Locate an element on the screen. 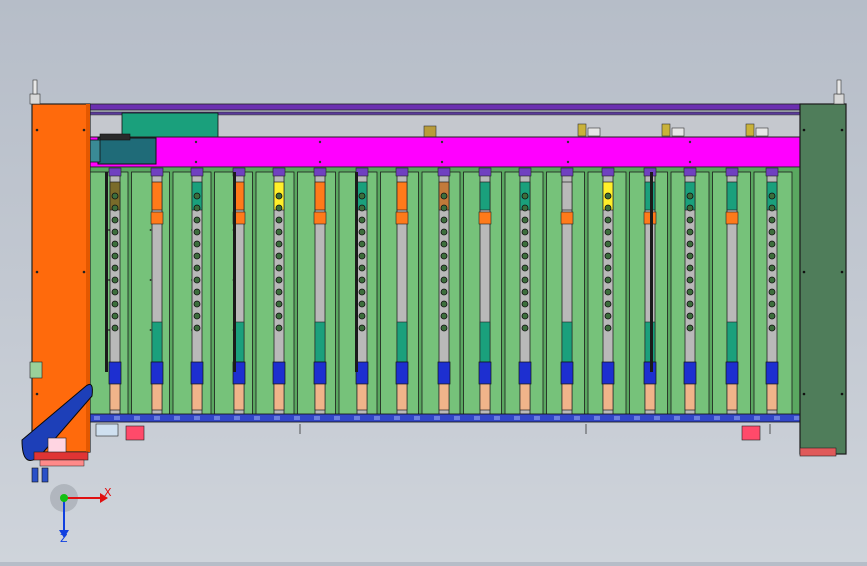 Image resolution: width=867 pixels, height=566 pixels. left-cap-top is located at coordinates (35, 99).